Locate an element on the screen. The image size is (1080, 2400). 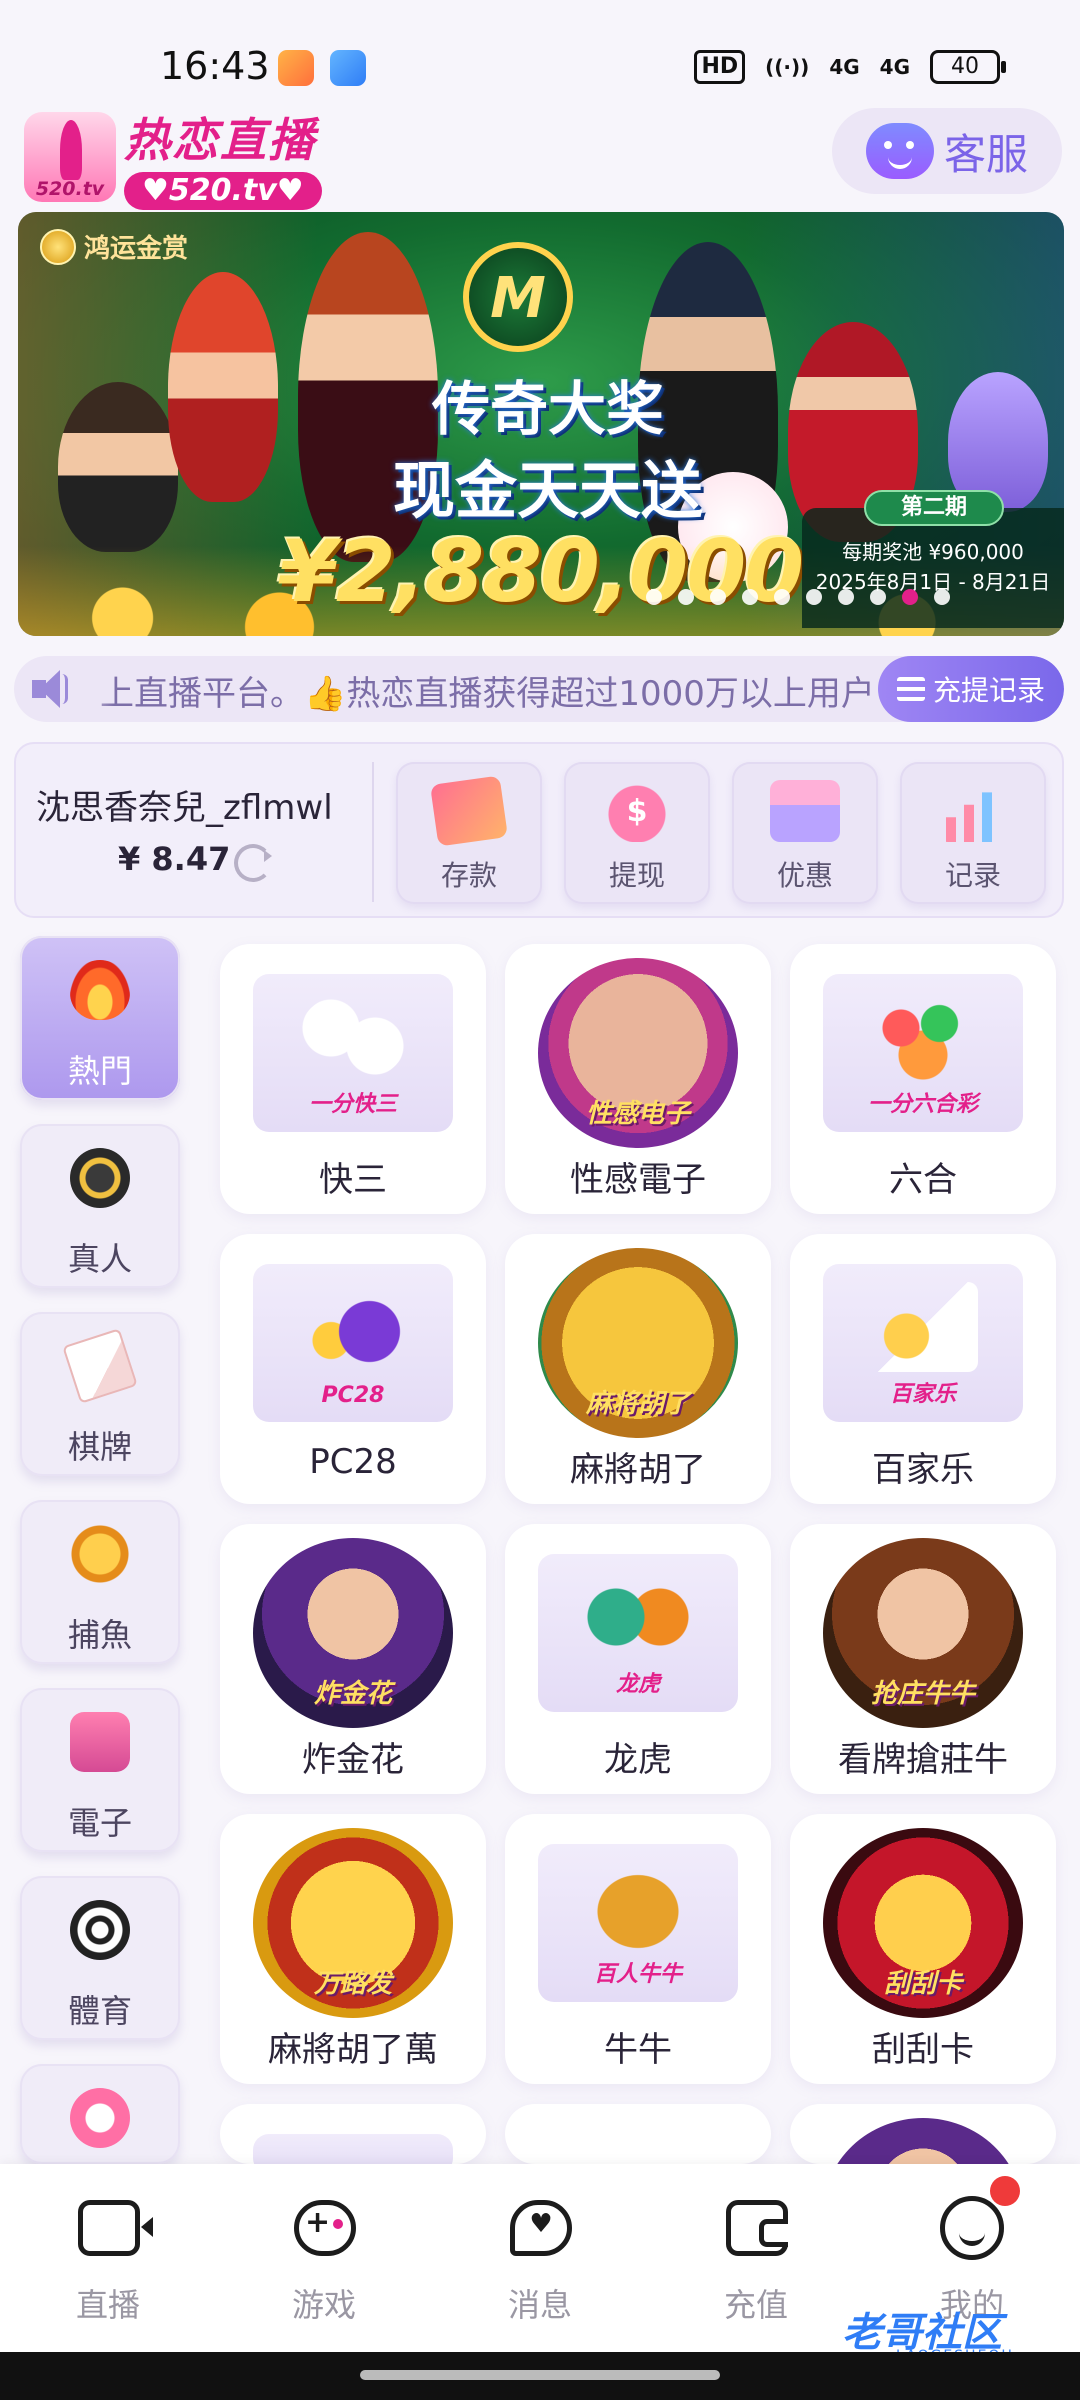
category-lottery is located at coordinates (100, 2114).